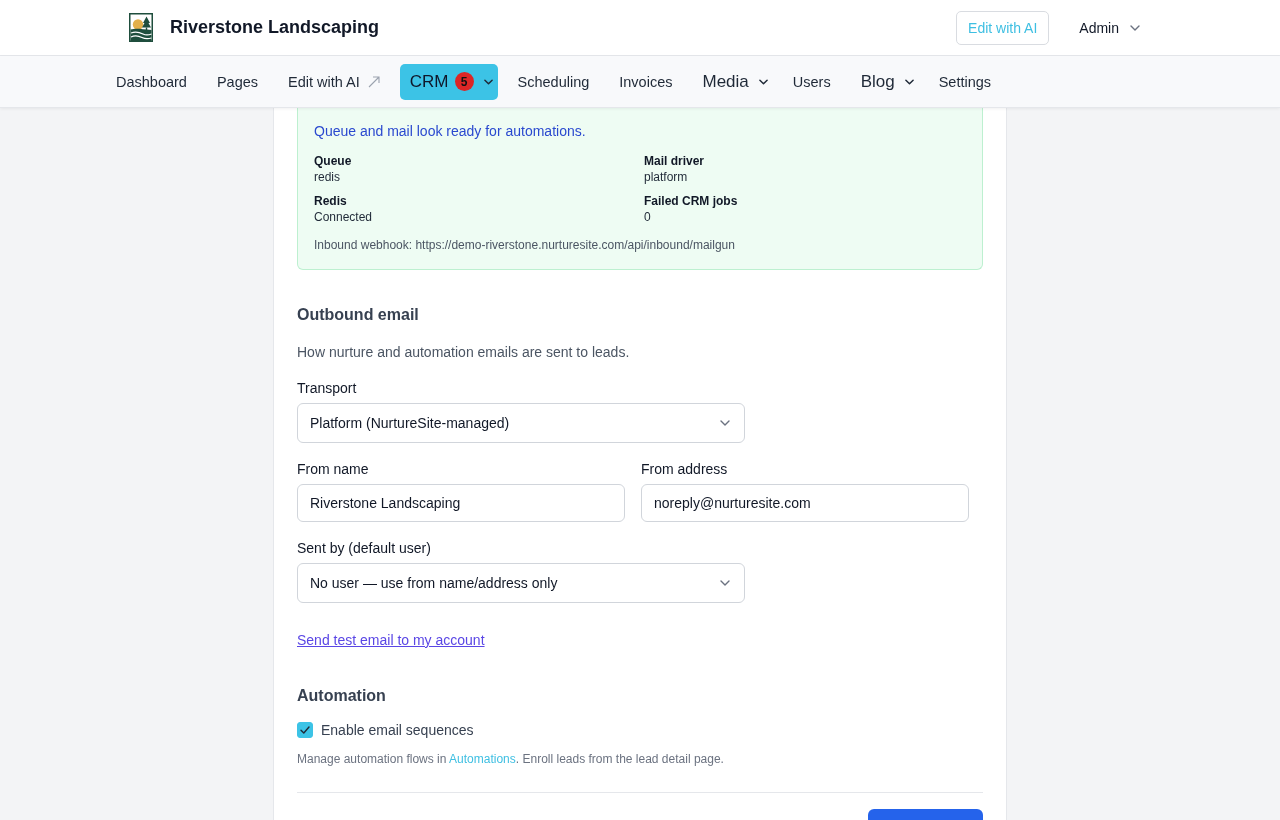 The image size is (1280, 820). What do you see at coordinates (141, 27) in the screenshot?
I see `landscape-logo-icon` at bounding box center [141, 27].